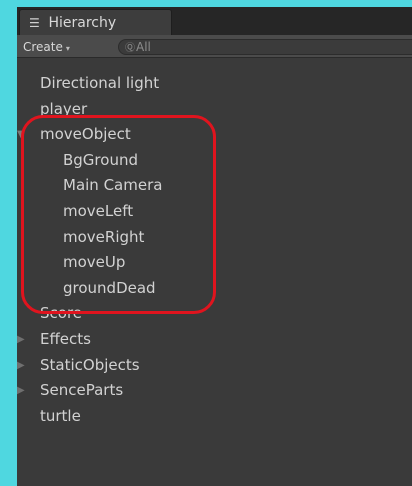 Image resolution: width=412 pixels, height=486 pixels. I want to click on tree-item: turtle, so click(214, 417).